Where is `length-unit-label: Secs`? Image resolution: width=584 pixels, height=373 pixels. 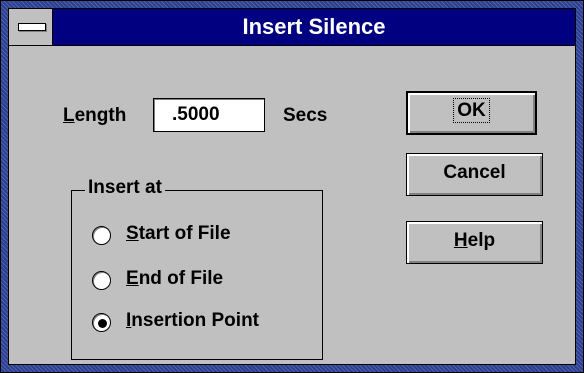 length-unit-label: Secs is located at coordinates (305, 115).